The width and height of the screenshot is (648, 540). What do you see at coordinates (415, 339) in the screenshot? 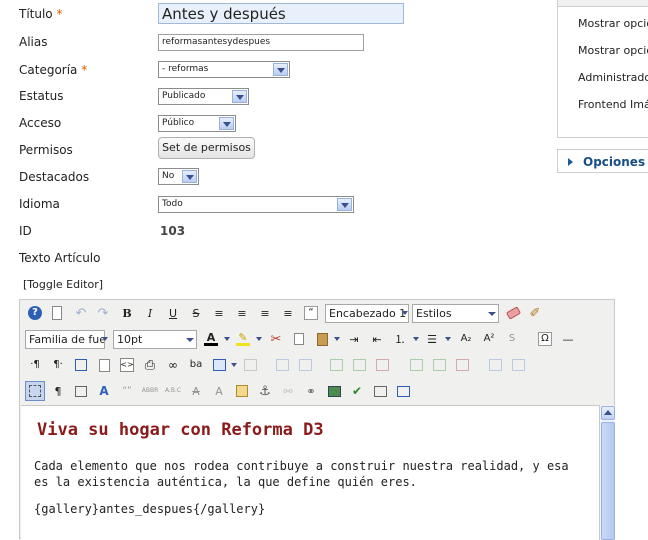
I see `numbered-list-dropdown` at bounding box center [415, 339].